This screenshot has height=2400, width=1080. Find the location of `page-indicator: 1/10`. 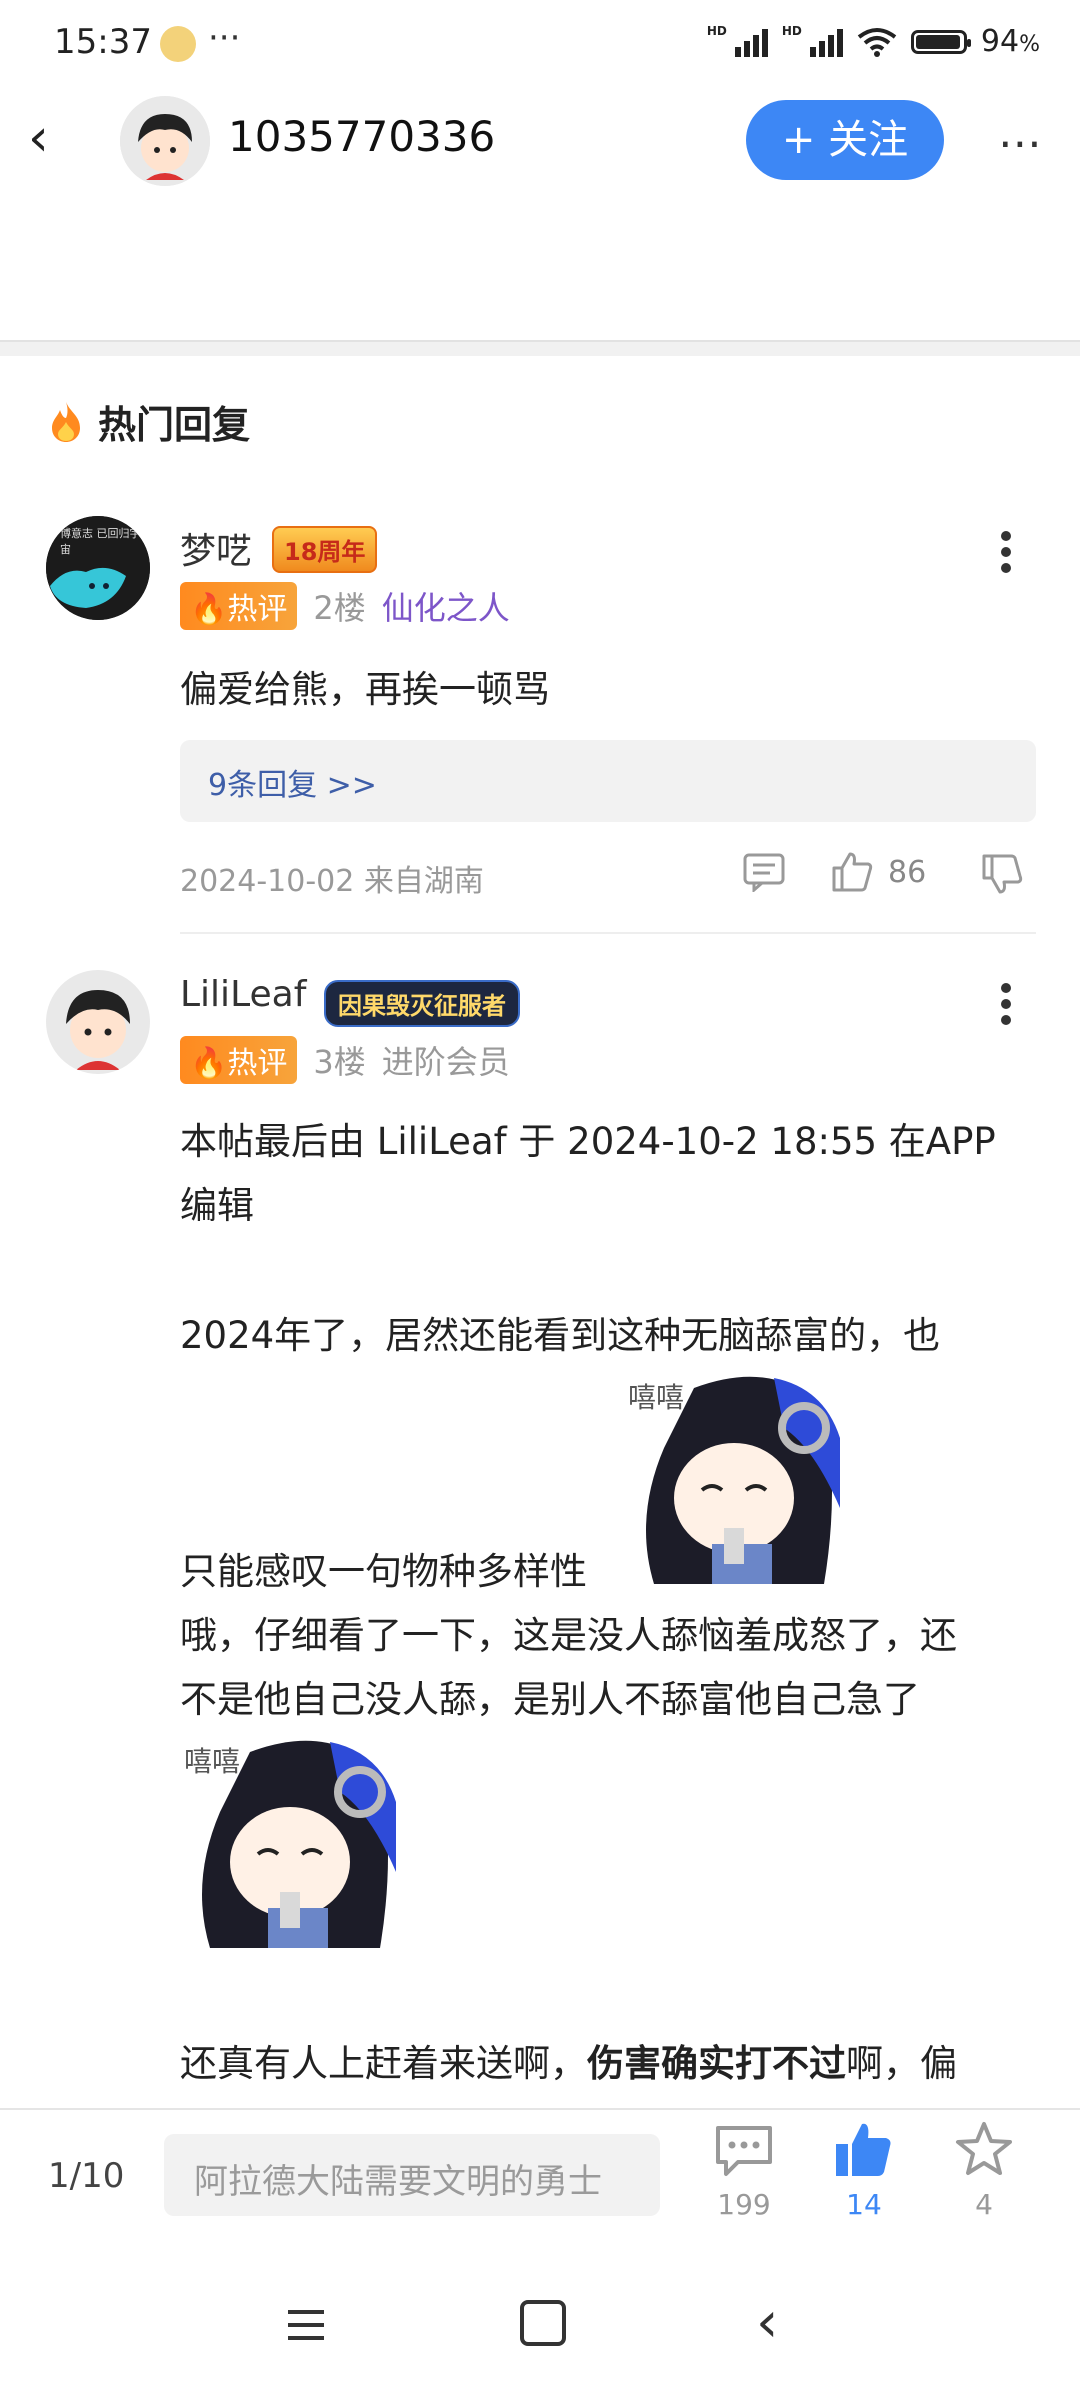

page-indicator: 1/10 is located at coordinates (86, 2176).